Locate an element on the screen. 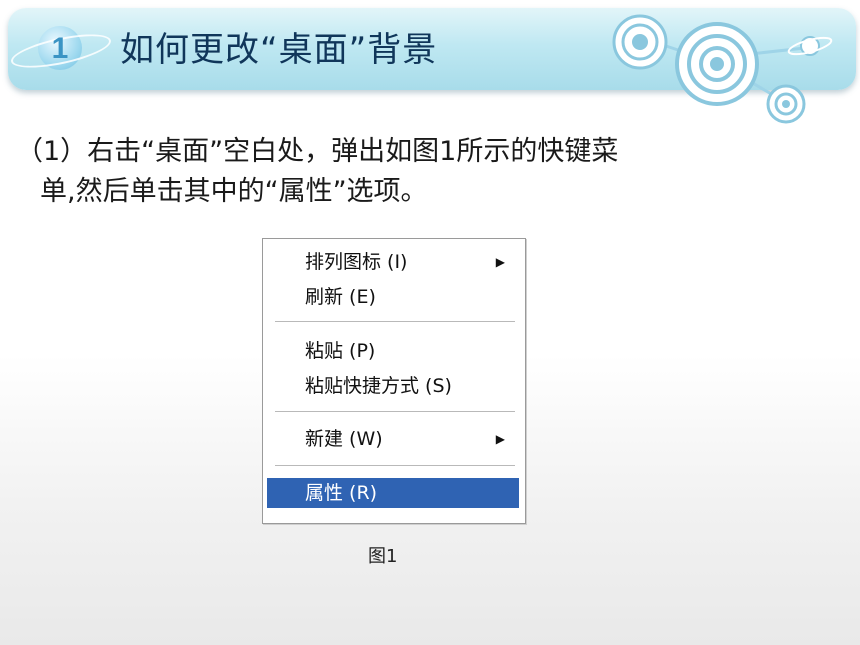 The height and width of the screenshot is (645, 860). menu-item-label: 粘贴 (P) is located at coordinates (340, 351).